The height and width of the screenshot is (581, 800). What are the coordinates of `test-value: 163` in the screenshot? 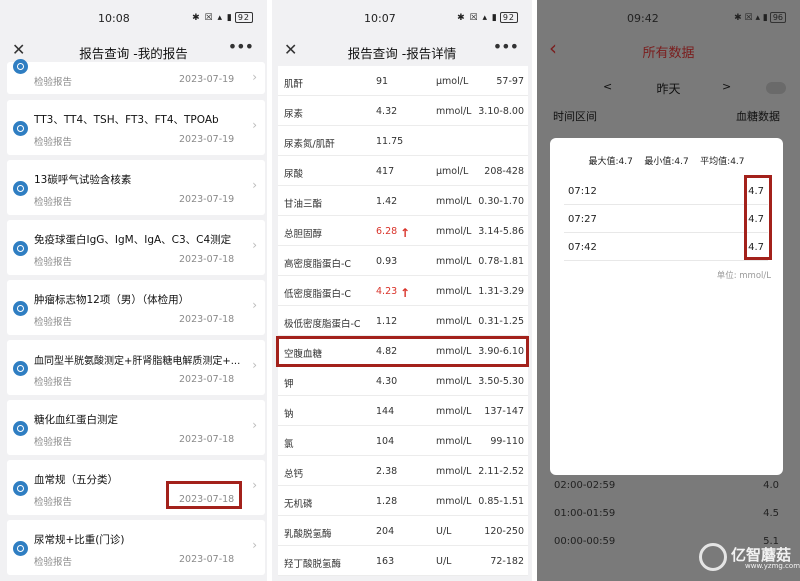 It's located at (385, 561).